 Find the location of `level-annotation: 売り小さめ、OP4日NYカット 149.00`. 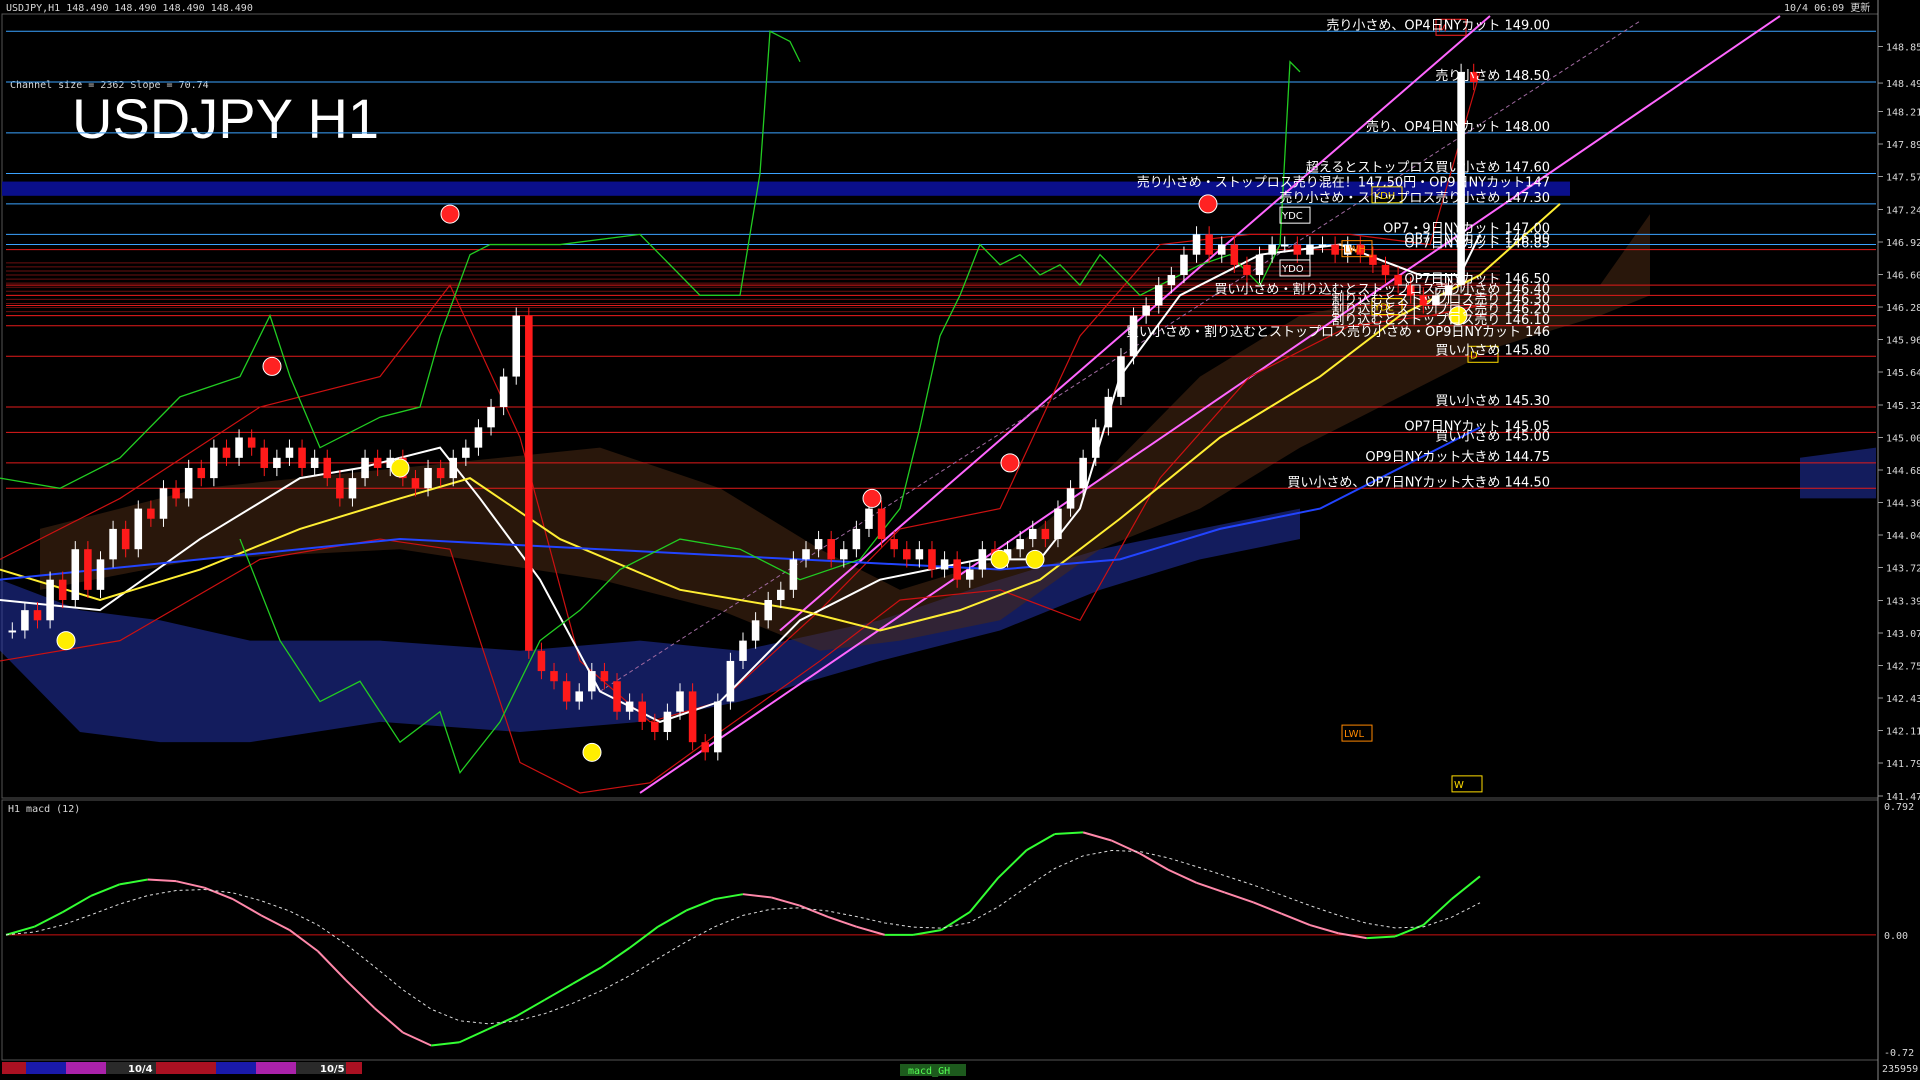

level-annotation: 売り小さめ、OP4日NYカット 149.00 is located at coordinates (1438, 25).